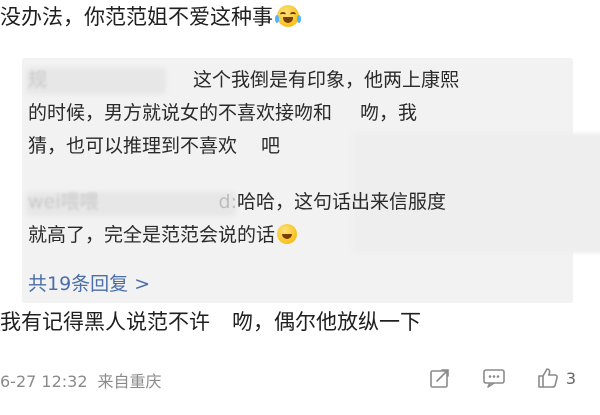 The image size is (600, 415). I want to click on bottom-comment: 我有记得黑人说范不许 吻，偶尔他放纵一下, so click(210, 322).